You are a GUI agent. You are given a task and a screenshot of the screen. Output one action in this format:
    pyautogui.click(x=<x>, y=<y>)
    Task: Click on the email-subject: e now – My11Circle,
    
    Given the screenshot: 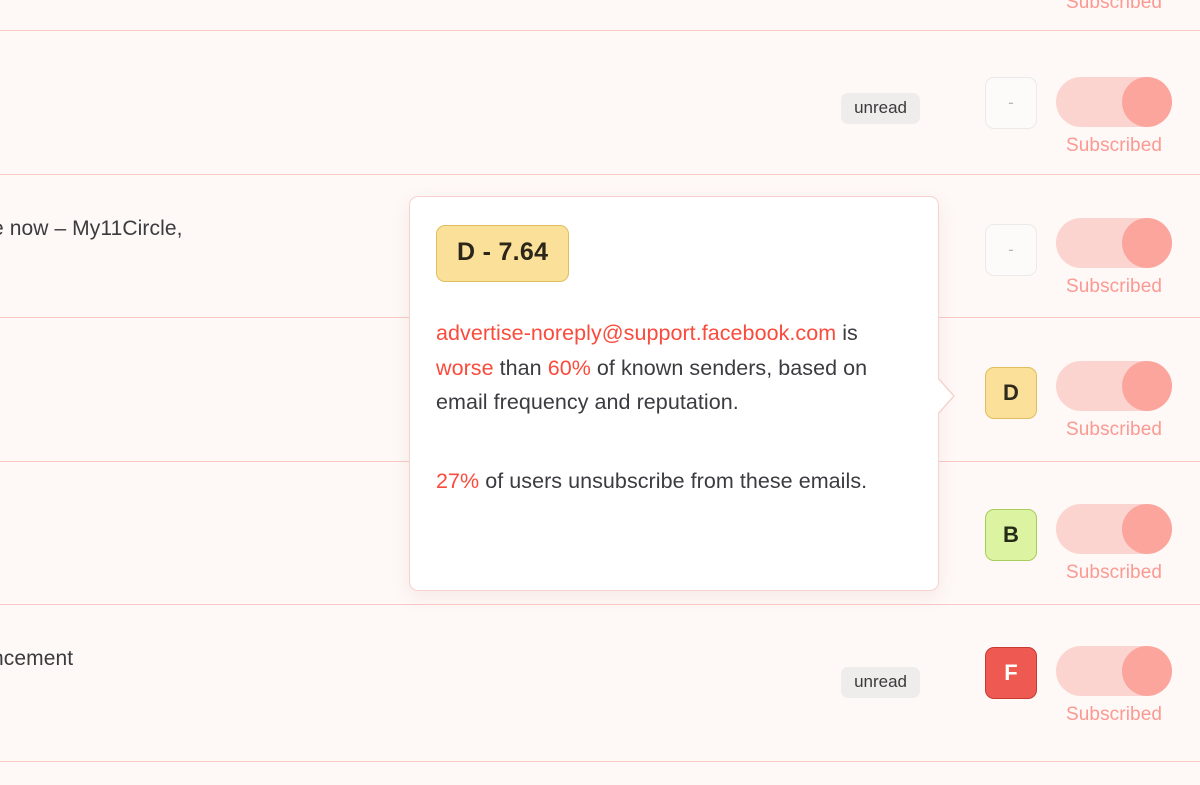 What is the action you would take?
    pyautogui.click(x=91, y=229)
    